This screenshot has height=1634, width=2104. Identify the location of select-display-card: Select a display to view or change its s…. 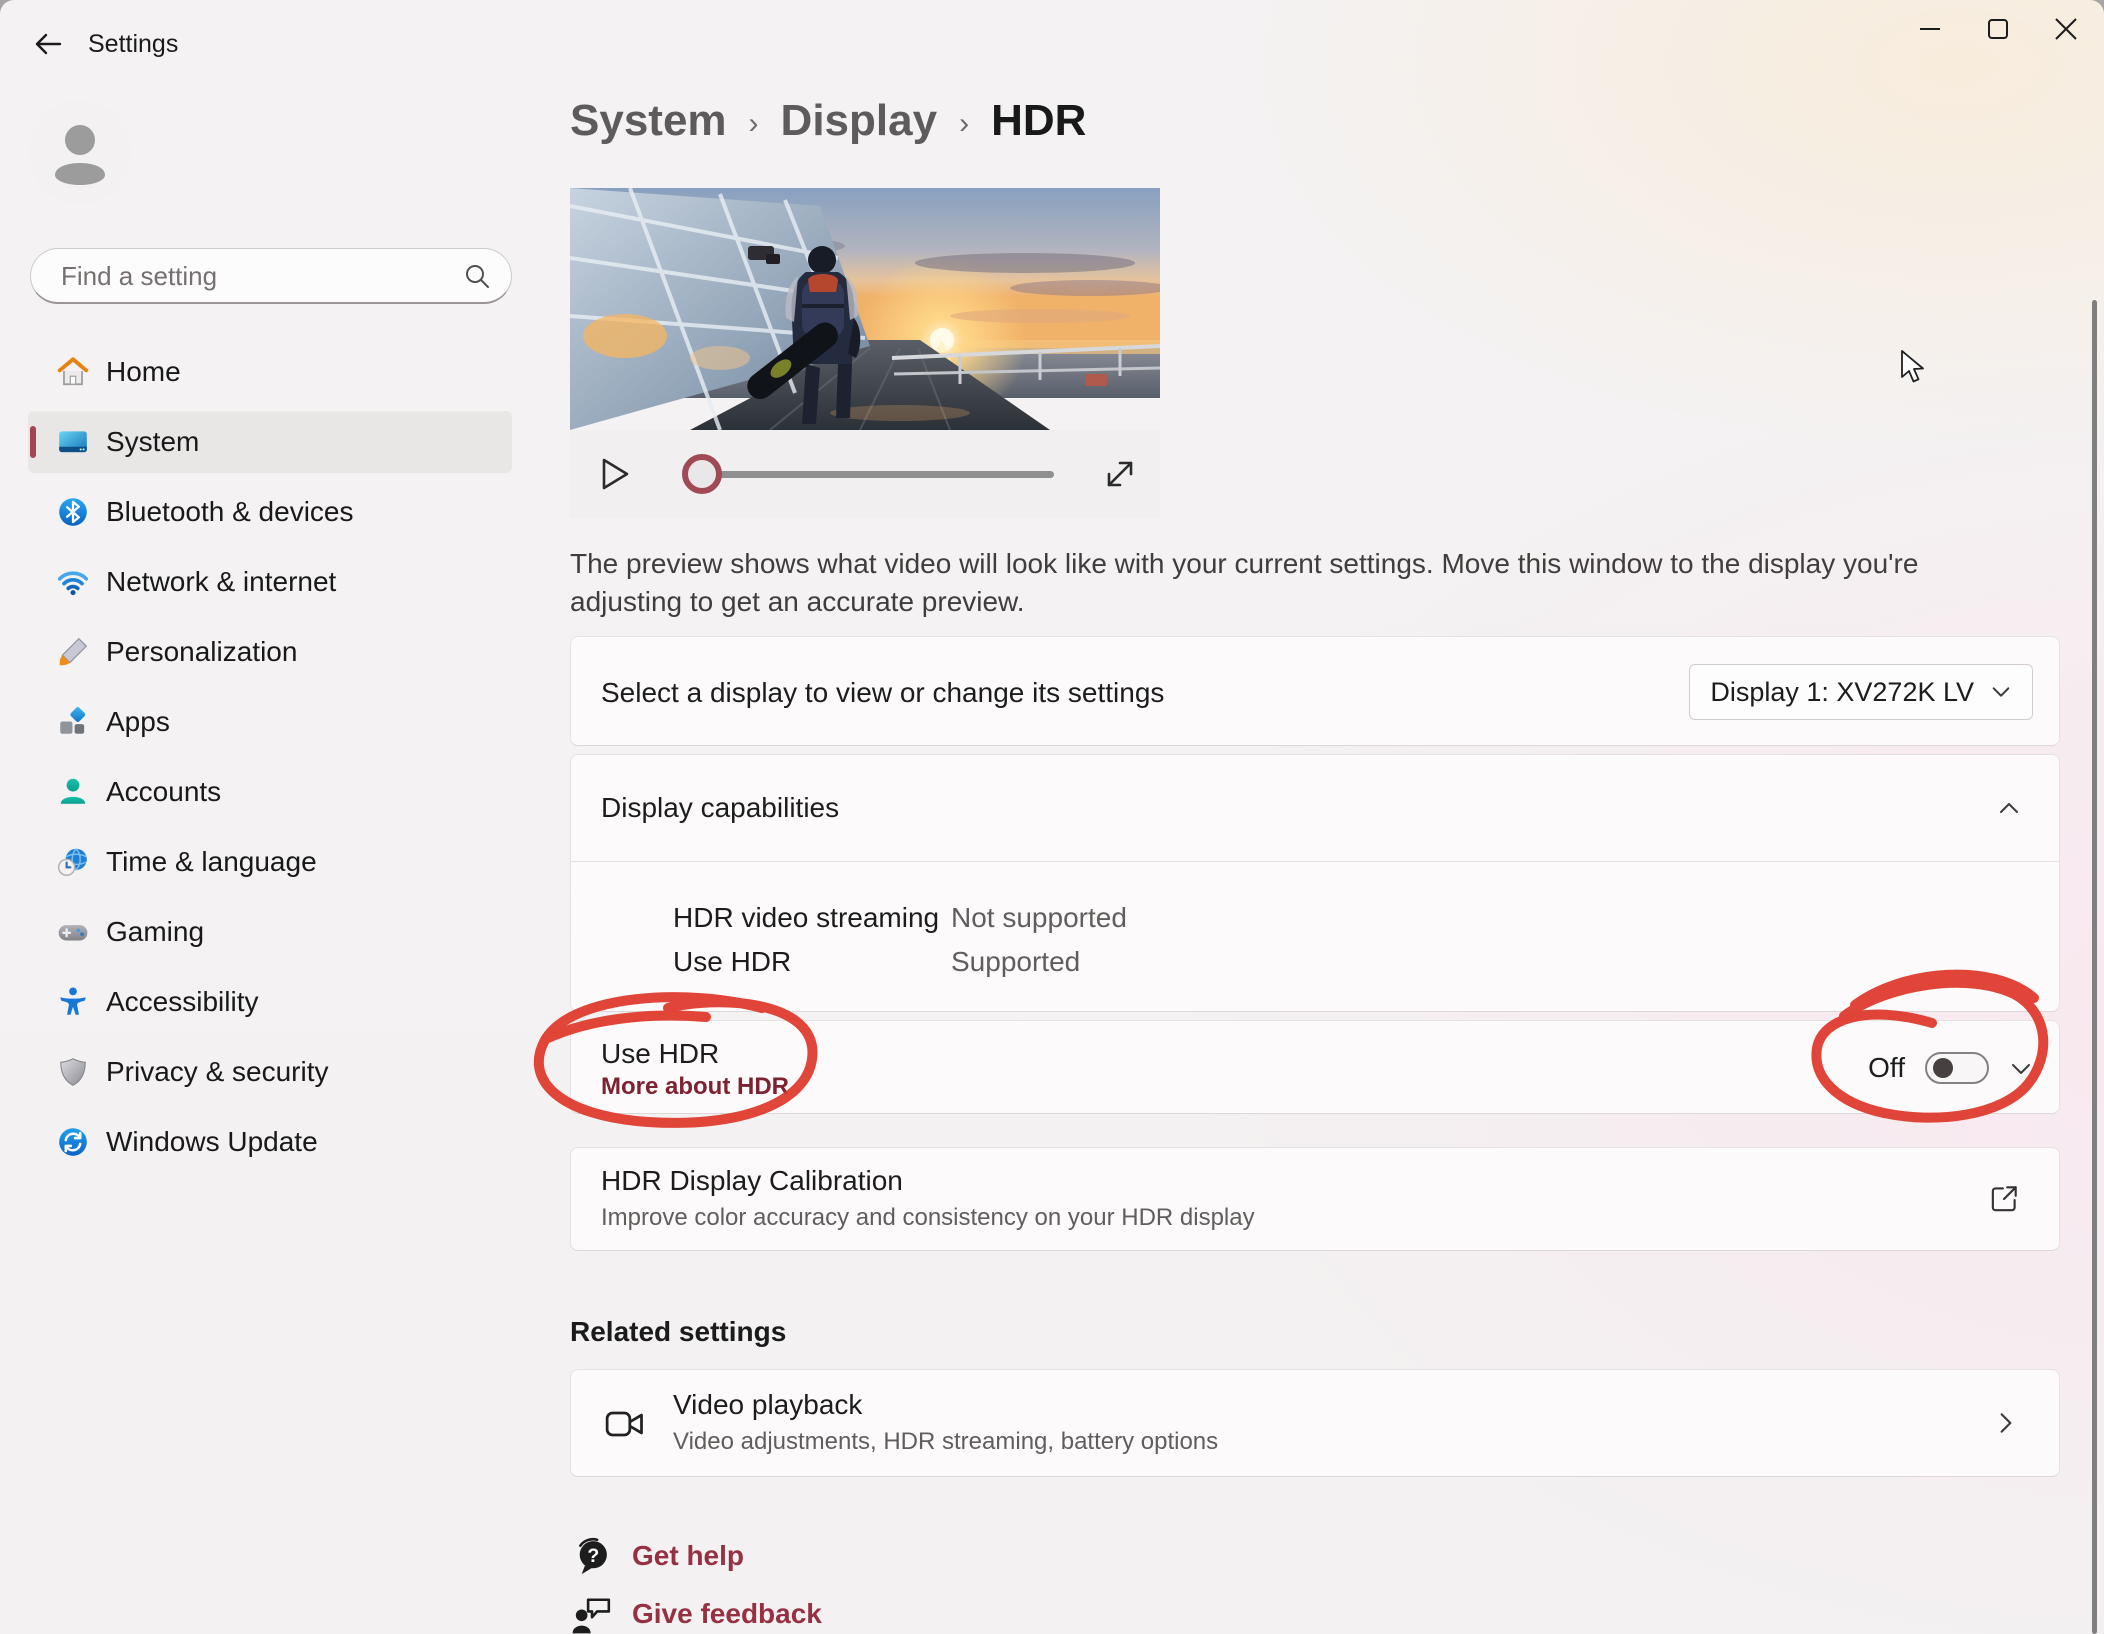
(1315, 691).